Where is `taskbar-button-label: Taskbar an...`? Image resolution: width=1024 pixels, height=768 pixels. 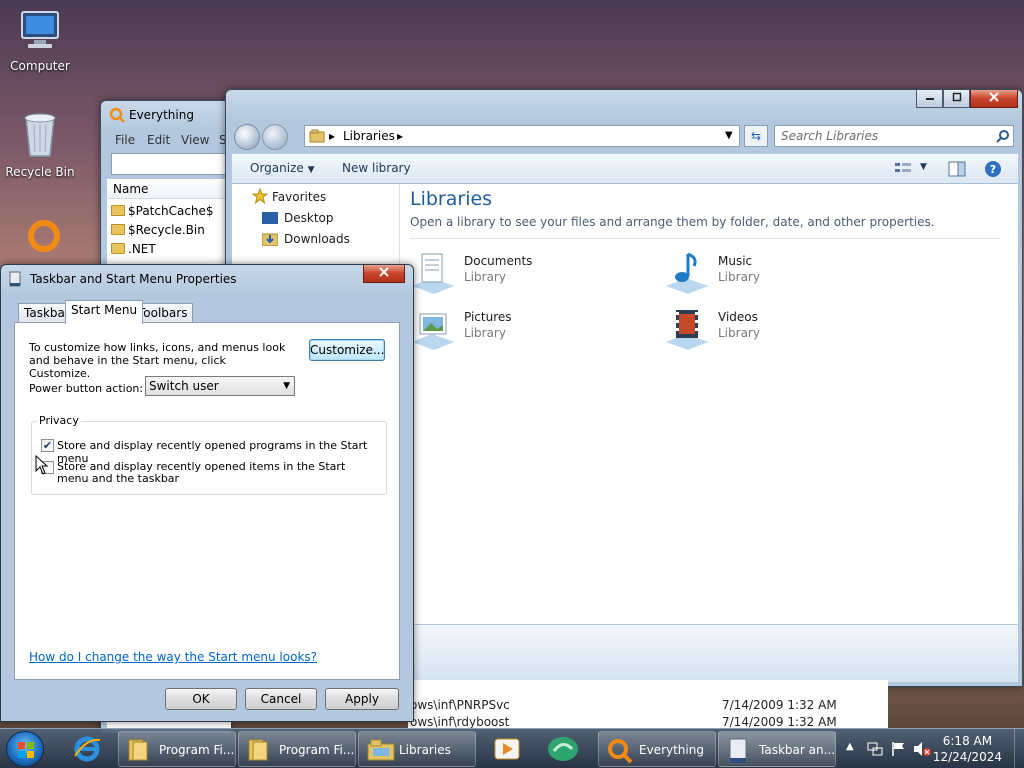 taskbar-button-label: Taskbar an... is located at coordinates (797, 750).